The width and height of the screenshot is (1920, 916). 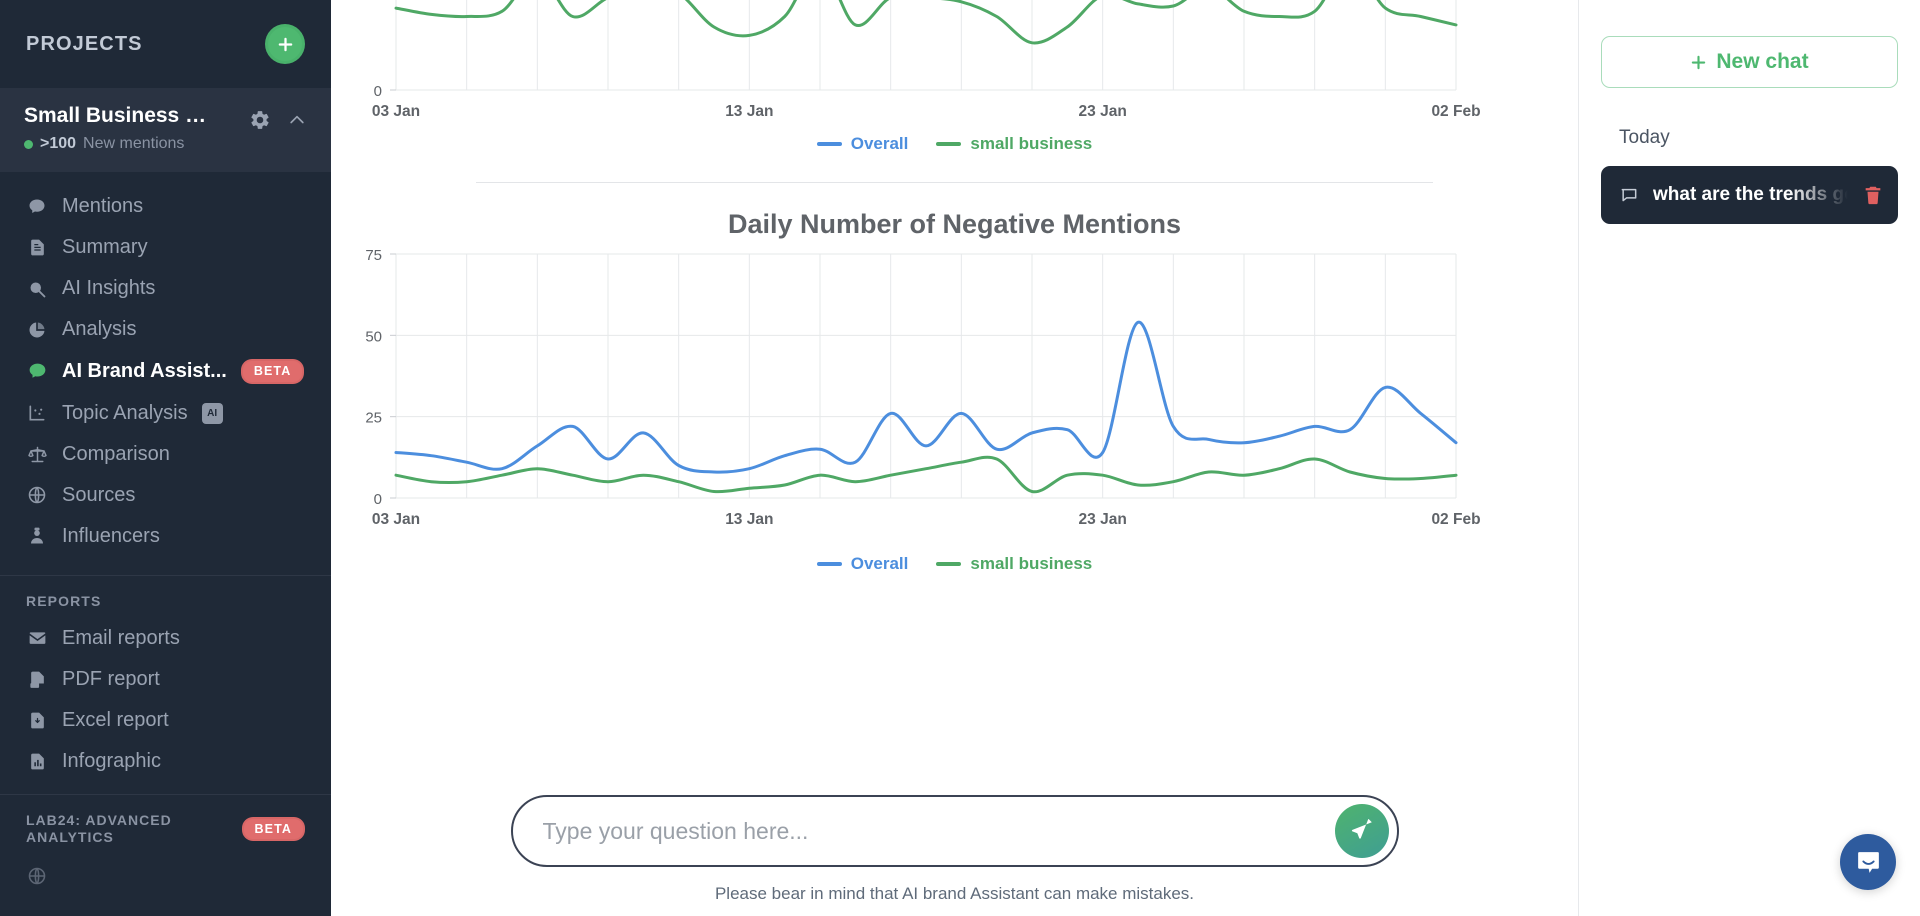 I want to click on sidebar-item-label: Influencers, so click(x=111, y=535).